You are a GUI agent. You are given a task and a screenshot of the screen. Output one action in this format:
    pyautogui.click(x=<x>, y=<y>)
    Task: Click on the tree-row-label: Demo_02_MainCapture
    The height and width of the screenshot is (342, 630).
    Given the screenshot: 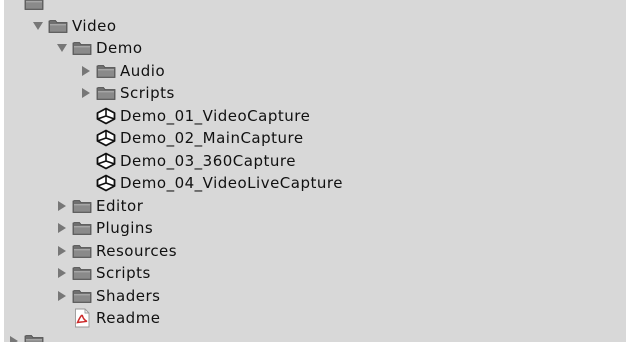 What is the action you would take?
    pyautogui.click(x=212, y=138)
    